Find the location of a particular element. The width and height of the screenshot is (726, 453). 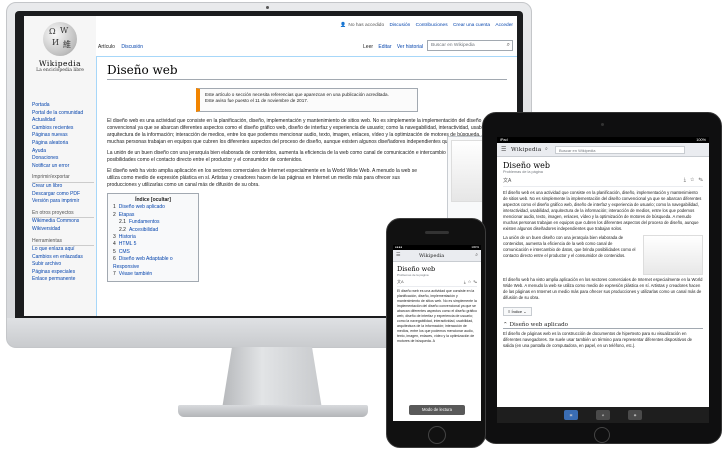

sidebar-item: Portada is located at coordinates (63, 106).